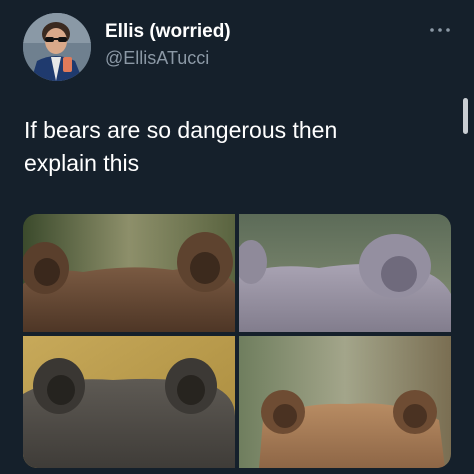  I want to click on user-avatar-icon, so click(57, 47).